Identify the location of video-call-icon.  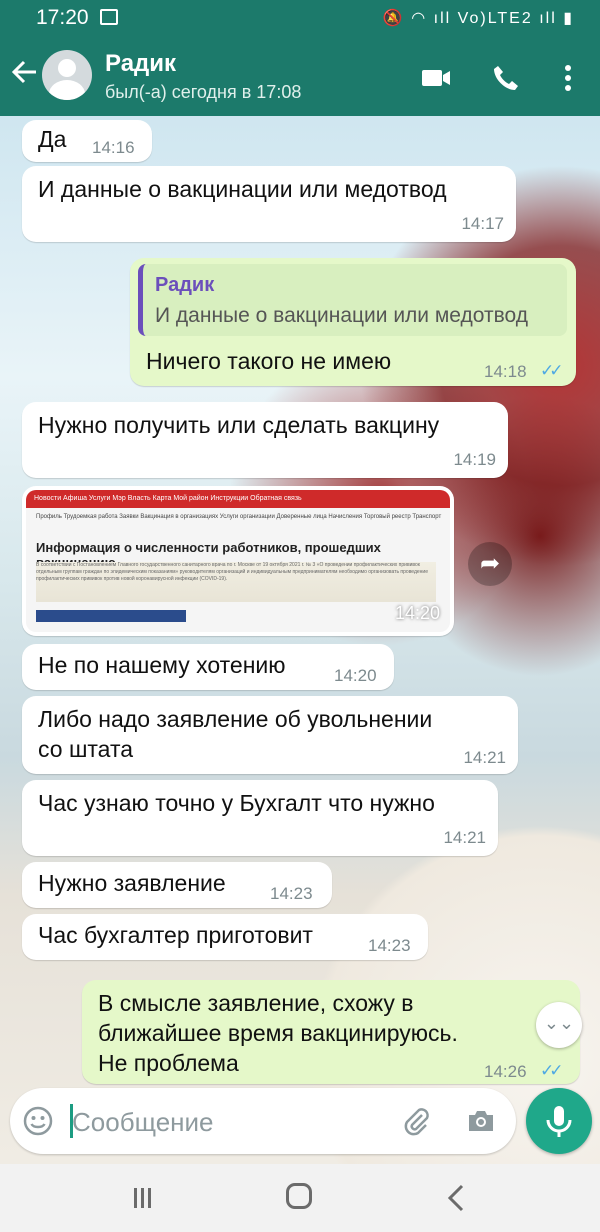
(436, 78).